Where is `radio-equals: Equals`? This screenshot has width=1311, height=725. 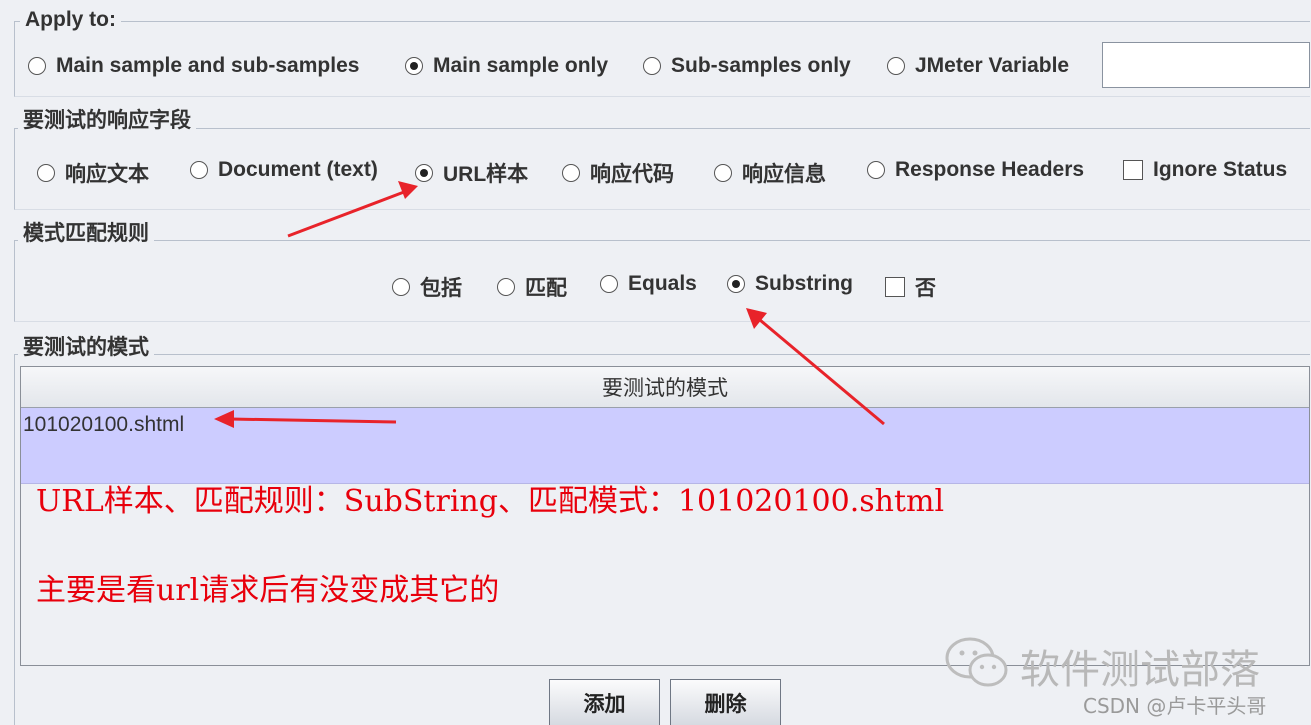
radio-equals: Equals is located at coordinates (648, 284).